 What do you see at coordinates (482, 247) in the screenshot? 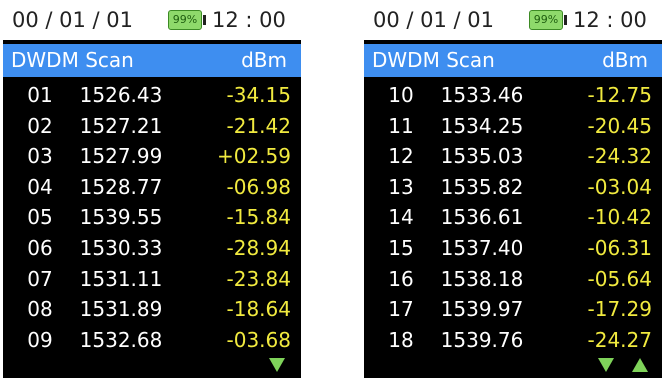
I see `wavelength-value: 1537.40` at bounding box center [482, 247].